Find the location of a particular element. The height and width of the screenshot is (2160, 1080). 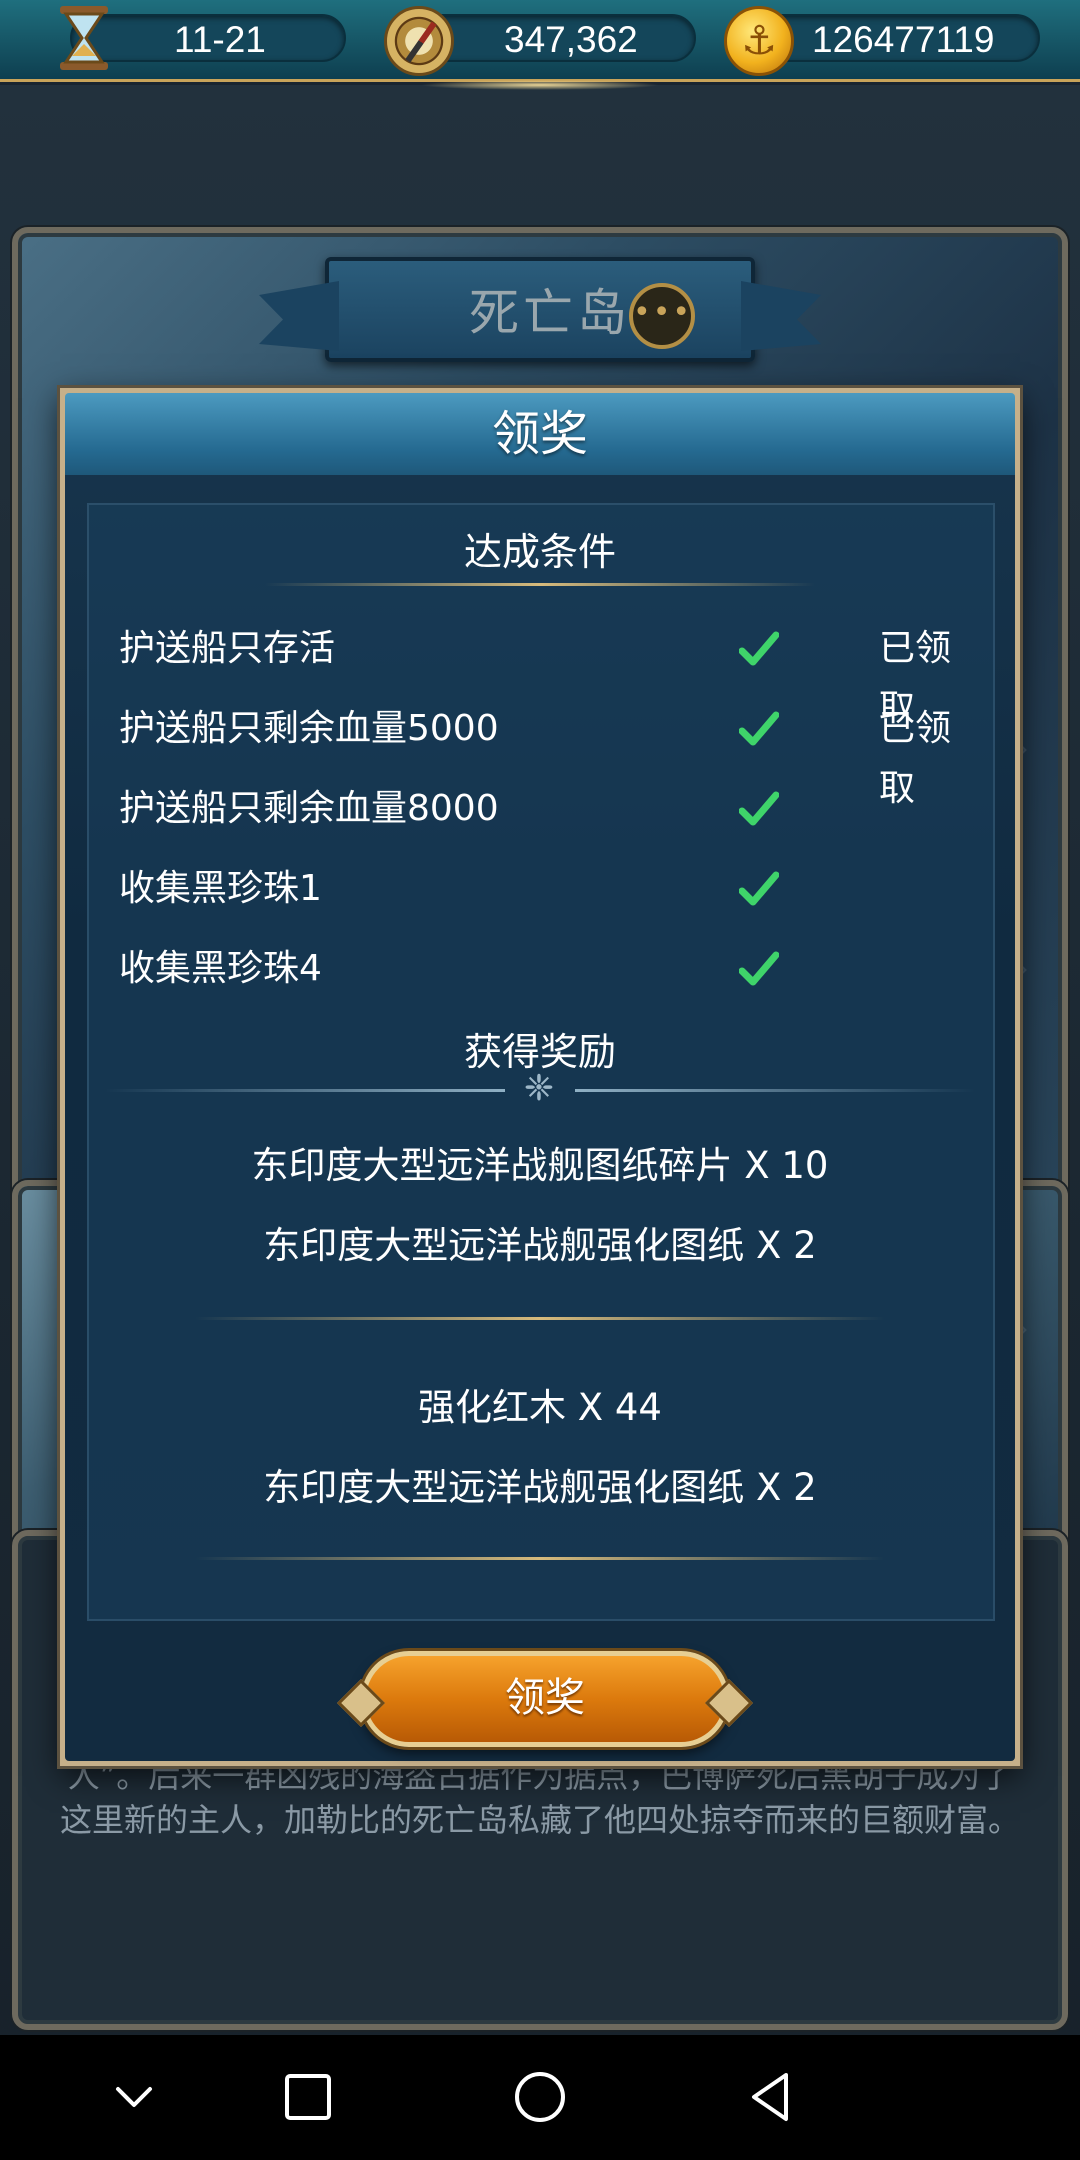

condition-row: 护送船只剩余血量8000 is located at coordinates (549, 809).